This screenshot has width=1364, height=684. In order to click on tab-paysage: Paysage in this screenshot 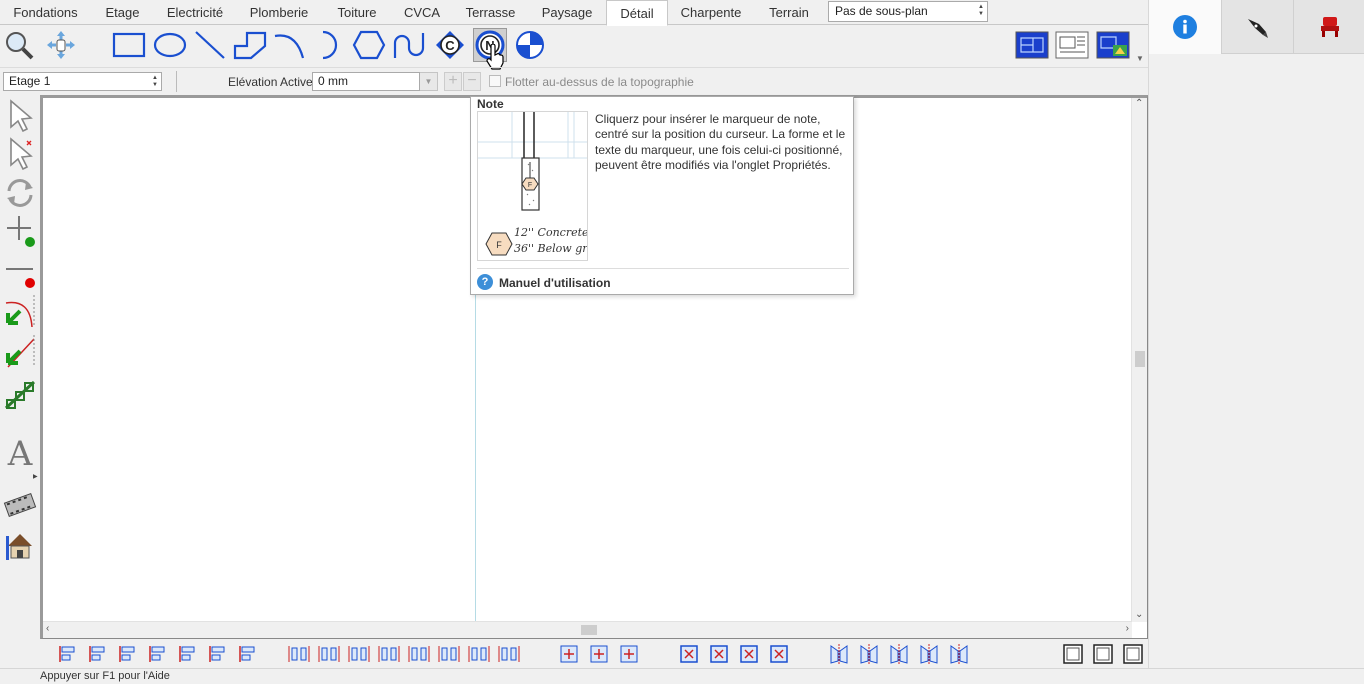, I will do `click(567, 12)`.